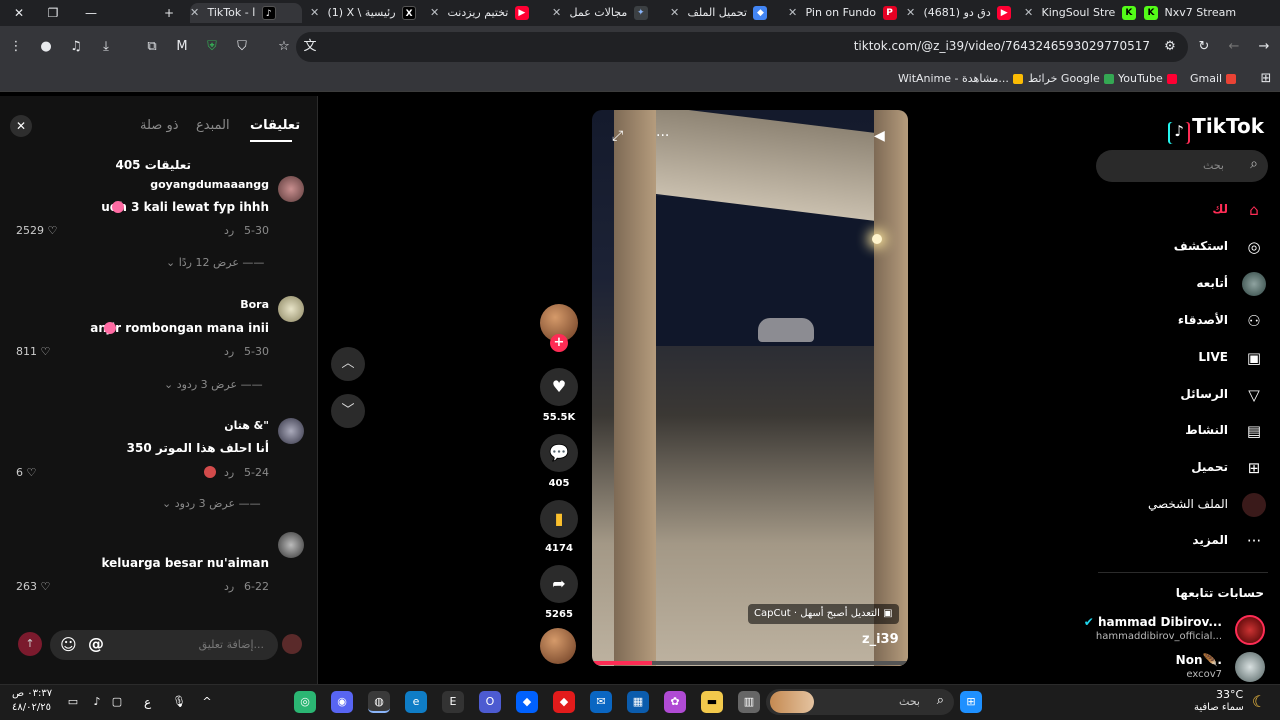 This screenshot has height=720, width=1280. Describe the element at coordinates (601, 702) in the screenshot. I see `app-mail-icon: ✉` at that location.